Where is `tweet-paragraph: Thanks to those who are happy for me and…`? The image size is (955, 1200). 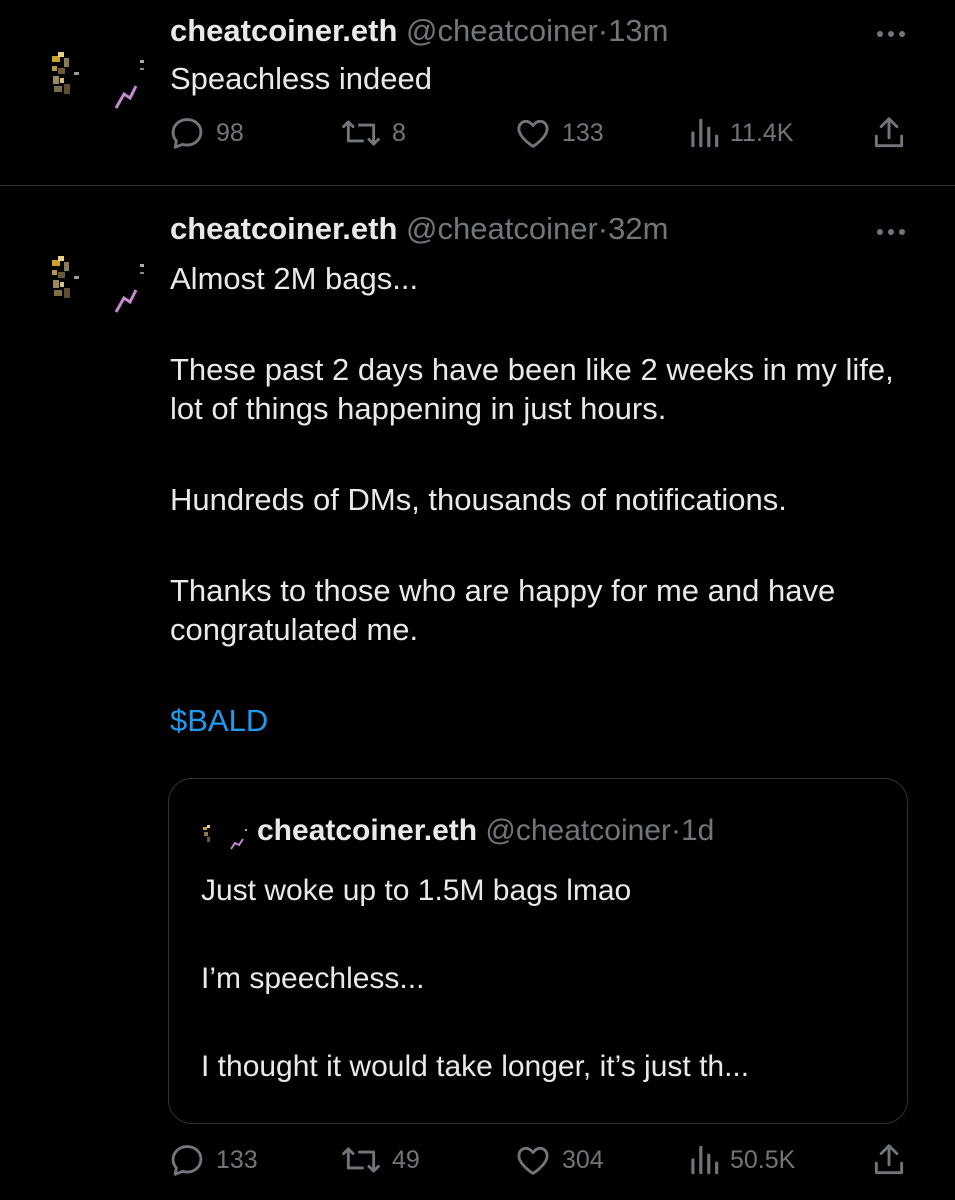
tweet-paragraph: Thanks to those who are happy for me and… is located at coordinates (503, 610).